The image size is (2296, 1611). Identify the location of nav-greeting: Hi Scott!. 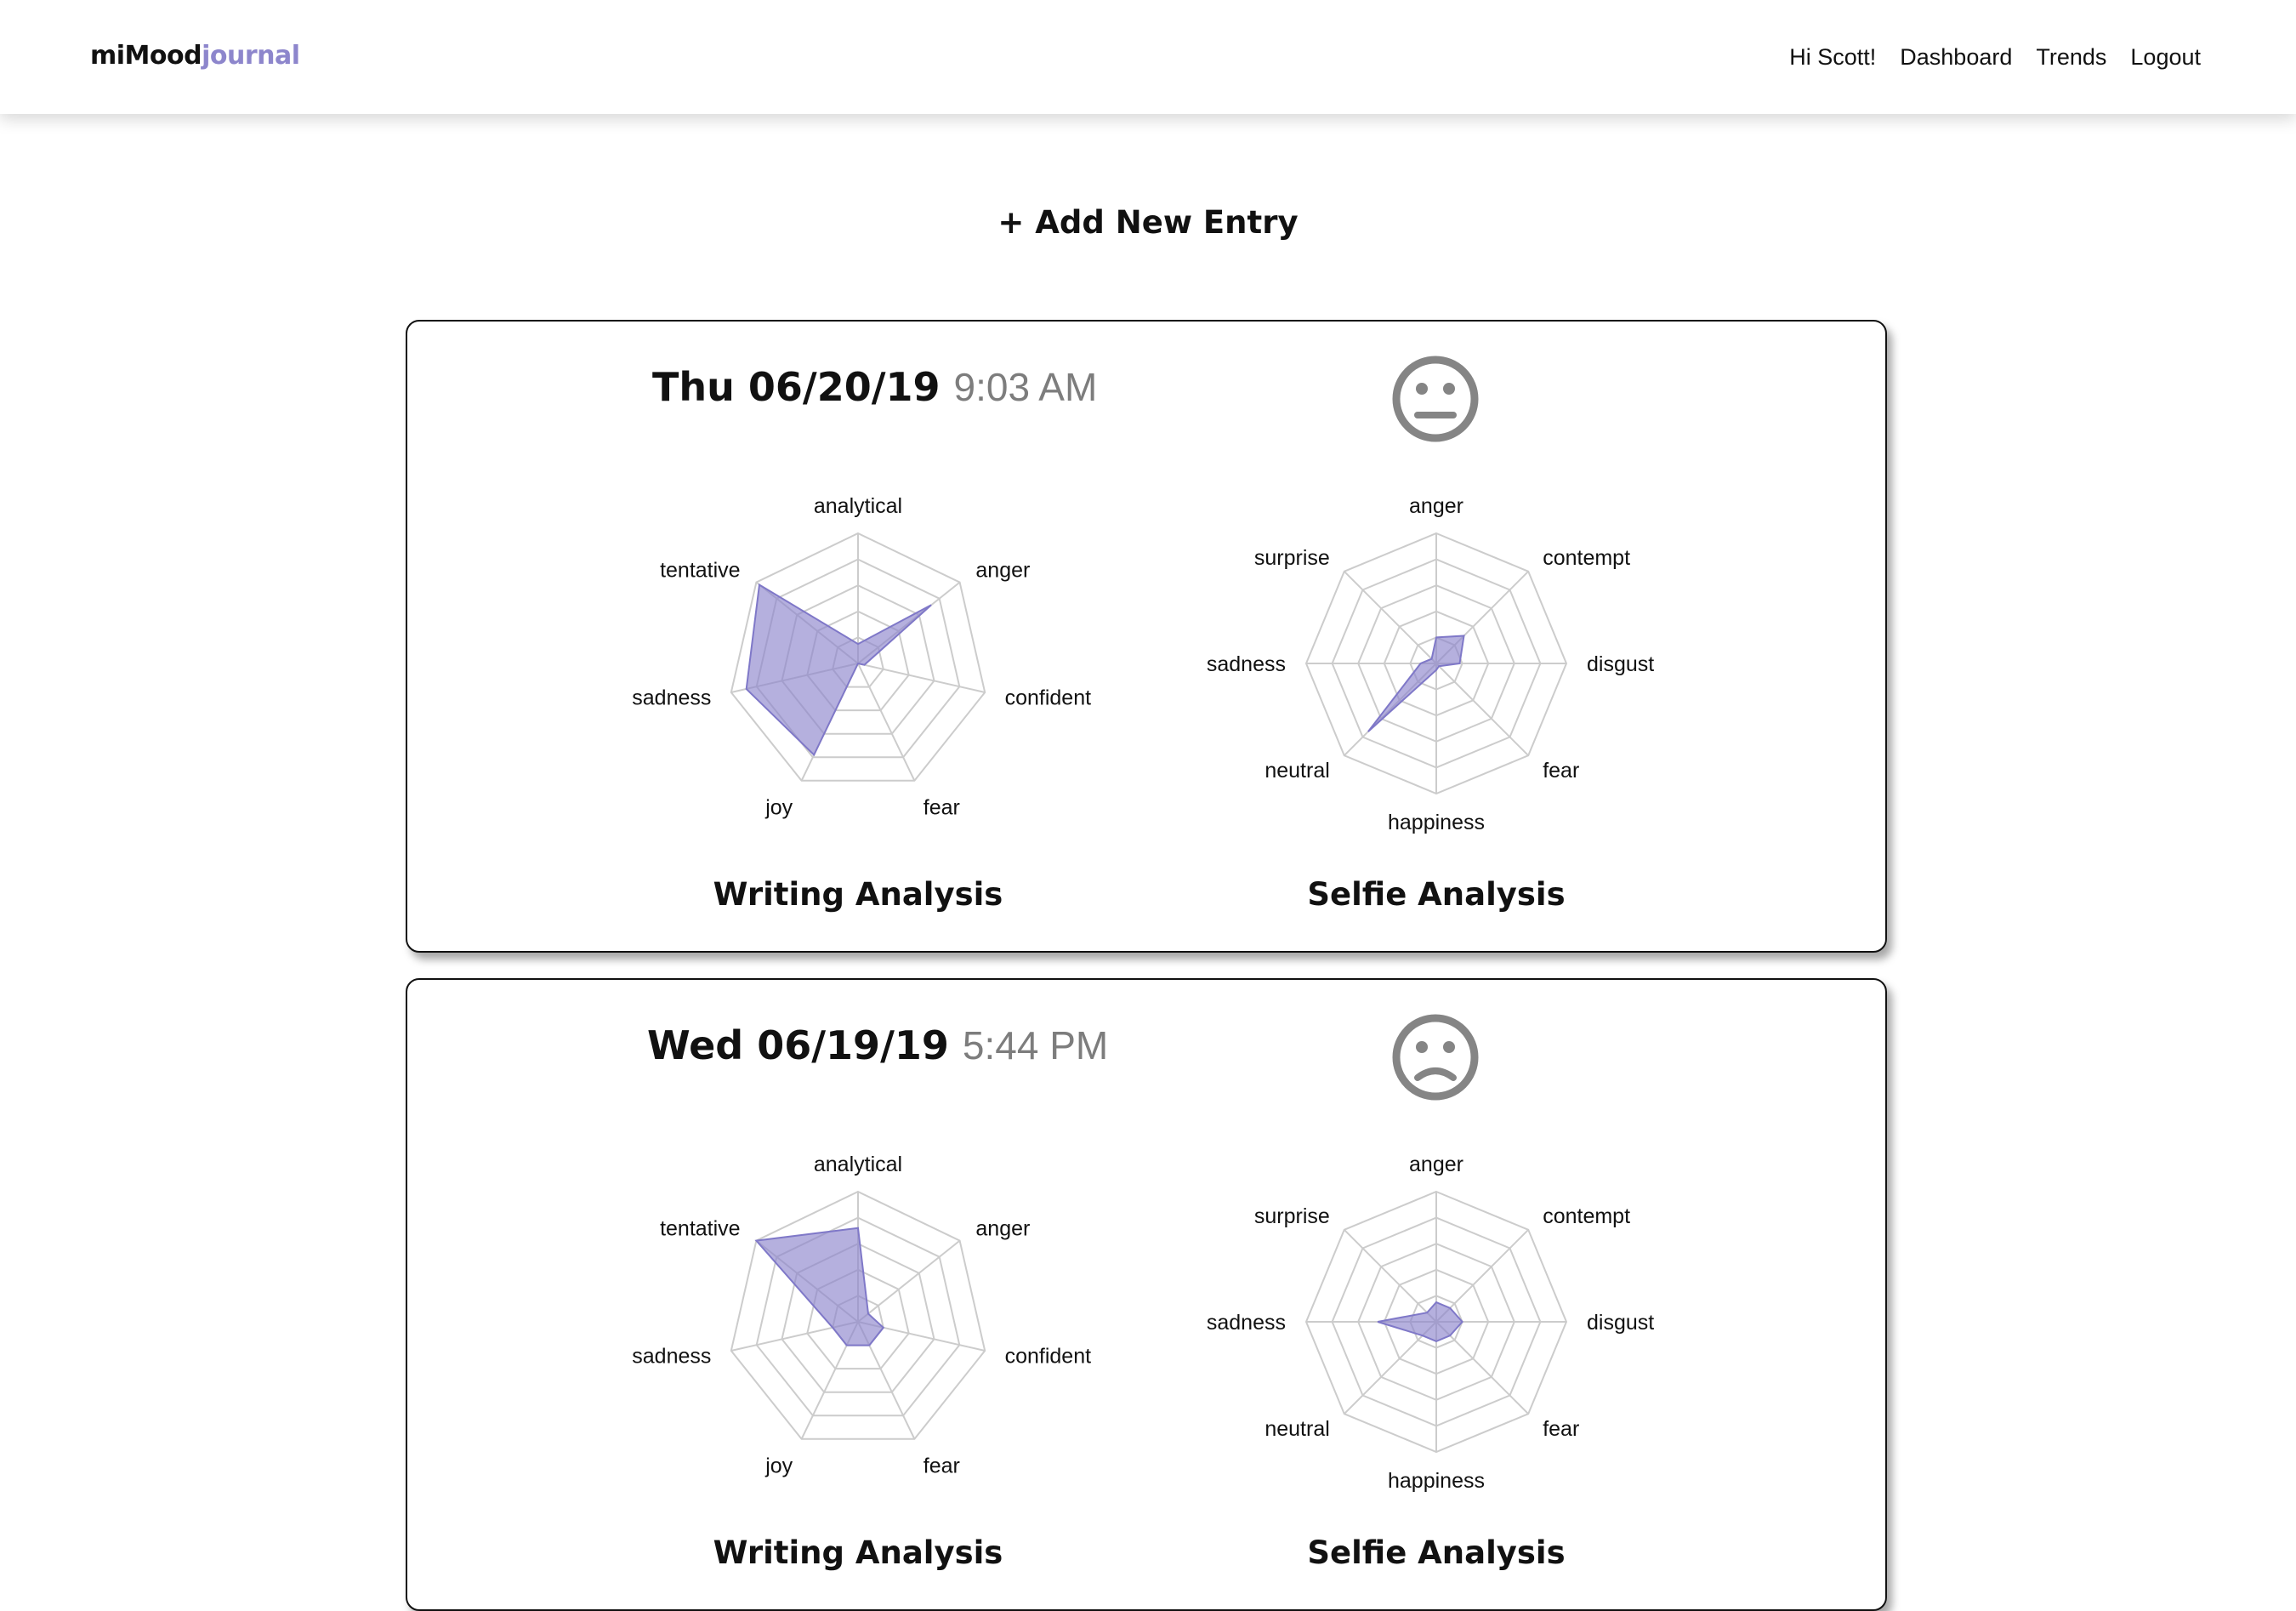
(1832, 57).